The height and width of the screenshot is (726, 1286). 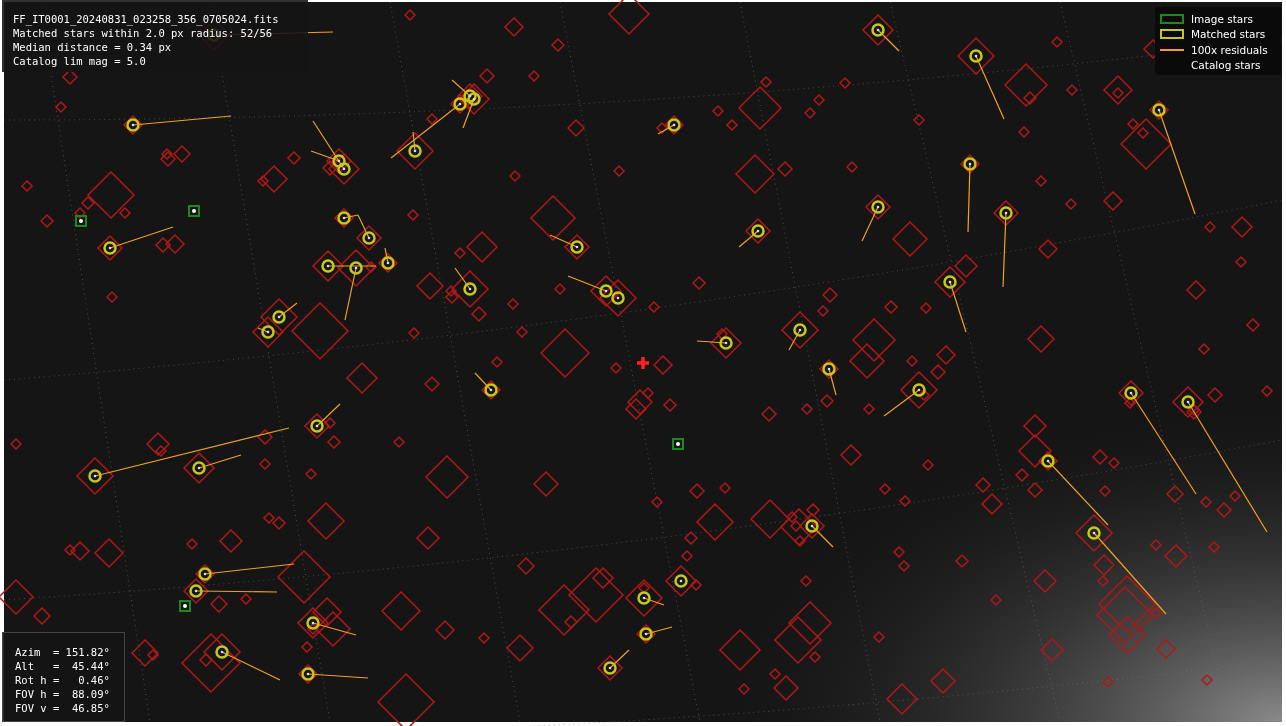 What do you see at coordinates (63, 708) in the screenshot?
I see `pointing-text: FOV v = 46.85°` at bounding box center [63, 708].